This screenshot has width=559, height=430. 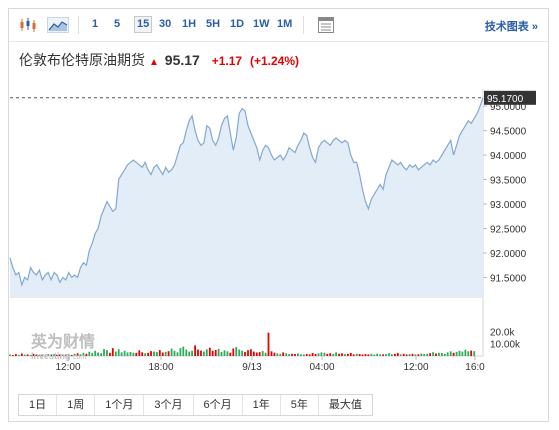 What do you see at coordinates (508, 278) in the screenshot?
I see `y-tick-label: 91.5000` at bounding box center [508, 278].